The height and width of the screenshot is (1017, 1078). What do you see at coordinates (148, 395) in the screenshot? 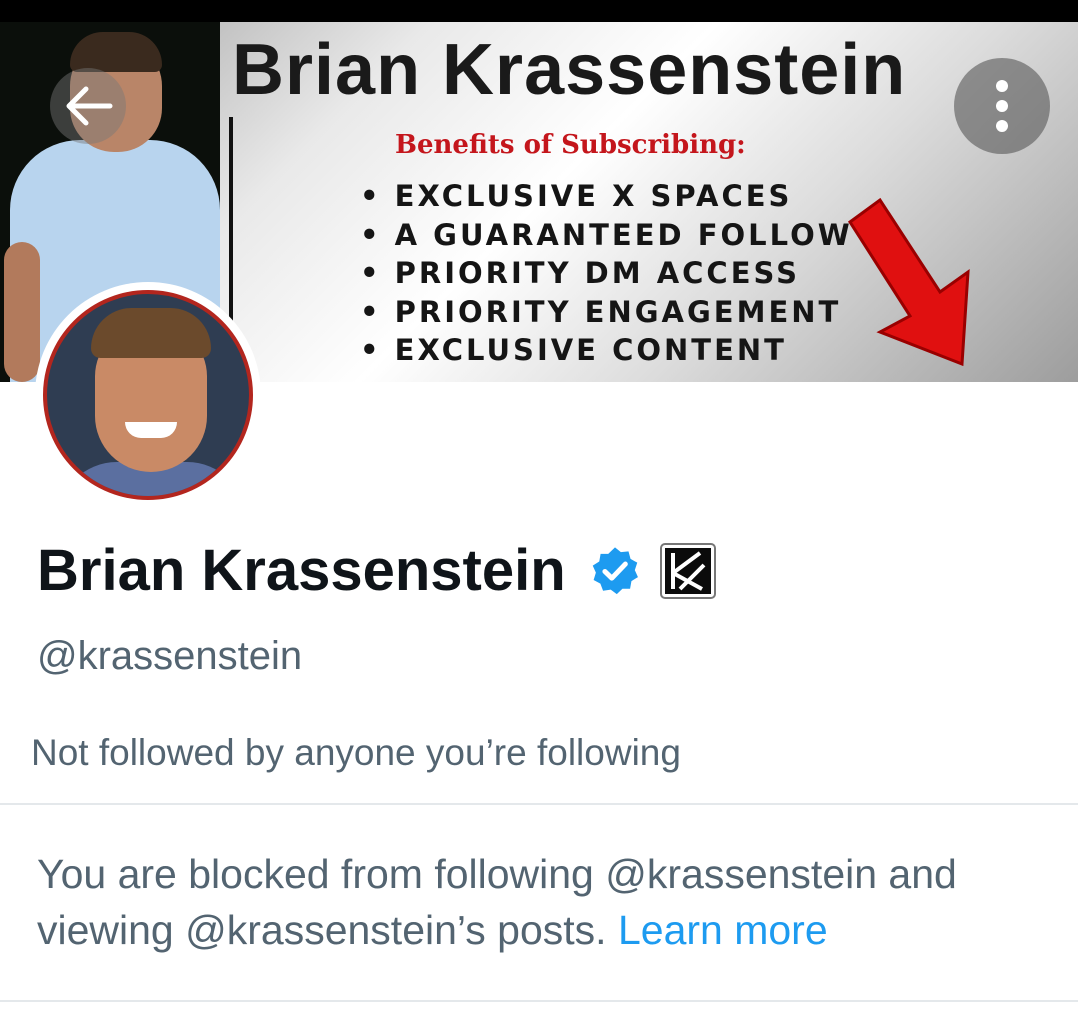
I see `avatar` at bounding box center [148, 395].